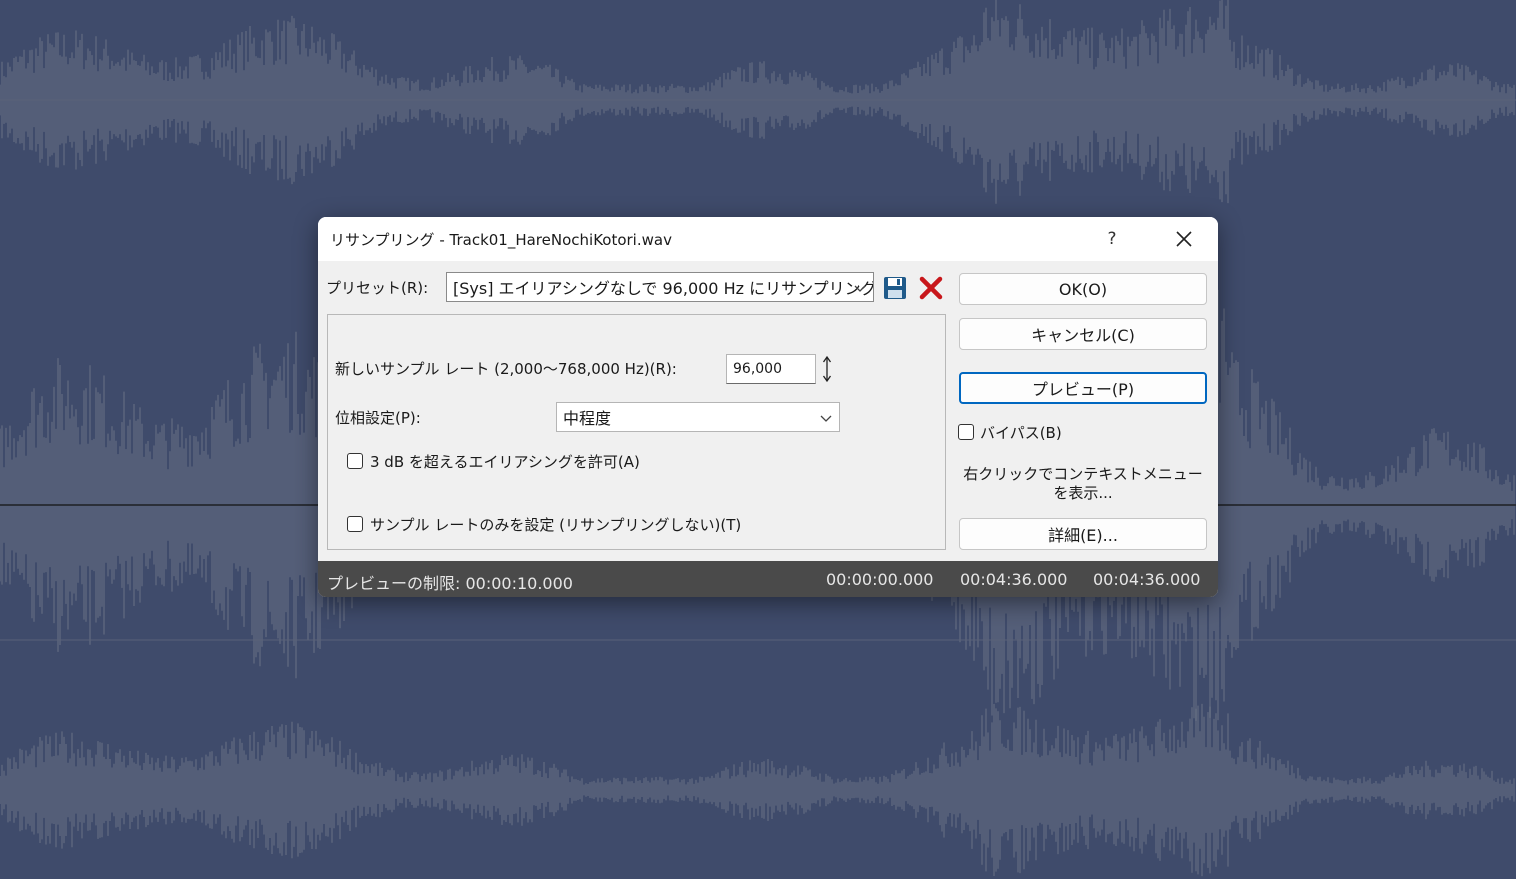  Describe the element at coordinates (663, 288) in the screenshot. I see `preset-value: [Sys] エイリアシングなしで 96,000 Hz にリサンプリング` at that location.